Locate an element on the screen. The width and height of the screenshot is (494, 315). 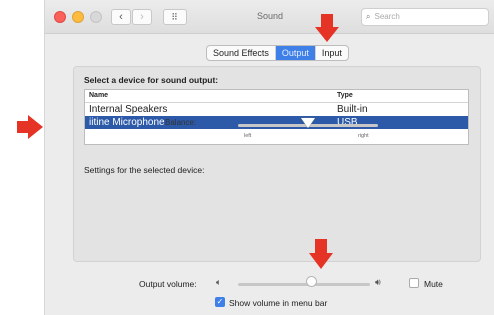
column-header-name: Name is located at coordinates (98, 95).